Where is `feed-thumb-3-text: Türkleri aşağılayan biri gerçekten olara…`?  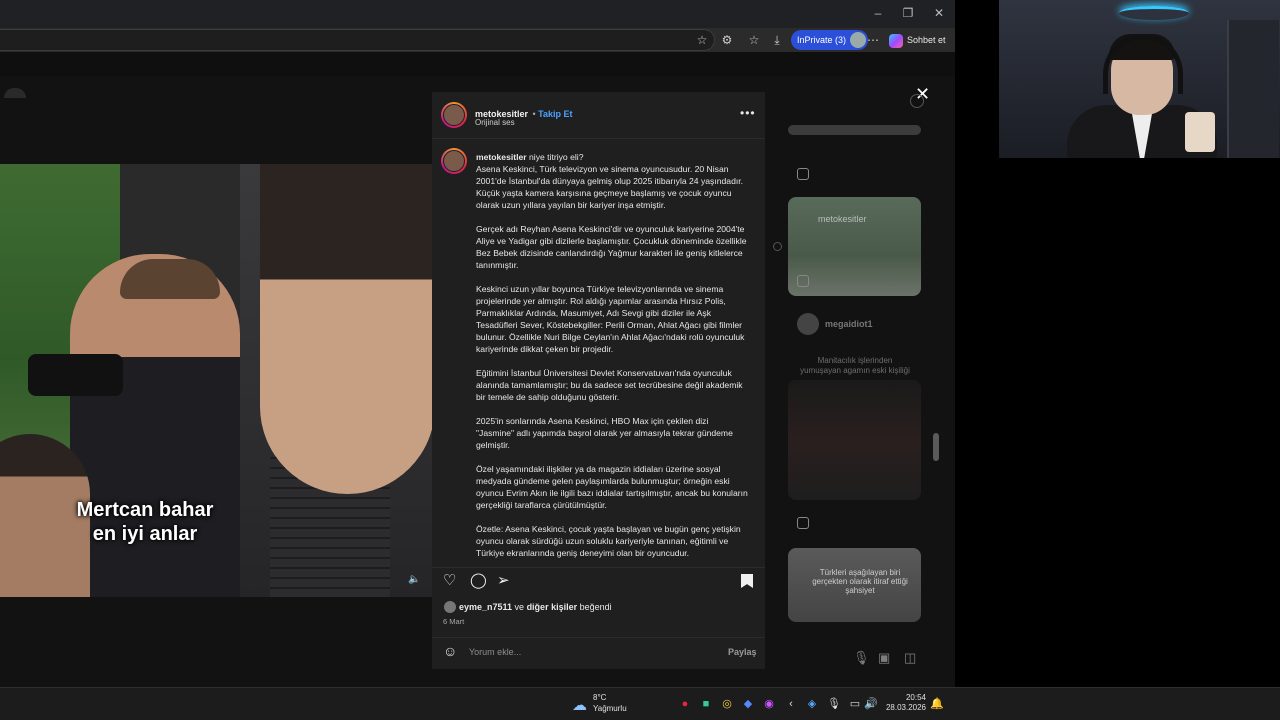 feed-thumb-3-text: Türkleri aşağılayan biri gerçekten olara… is located at coordinates (860, 581).